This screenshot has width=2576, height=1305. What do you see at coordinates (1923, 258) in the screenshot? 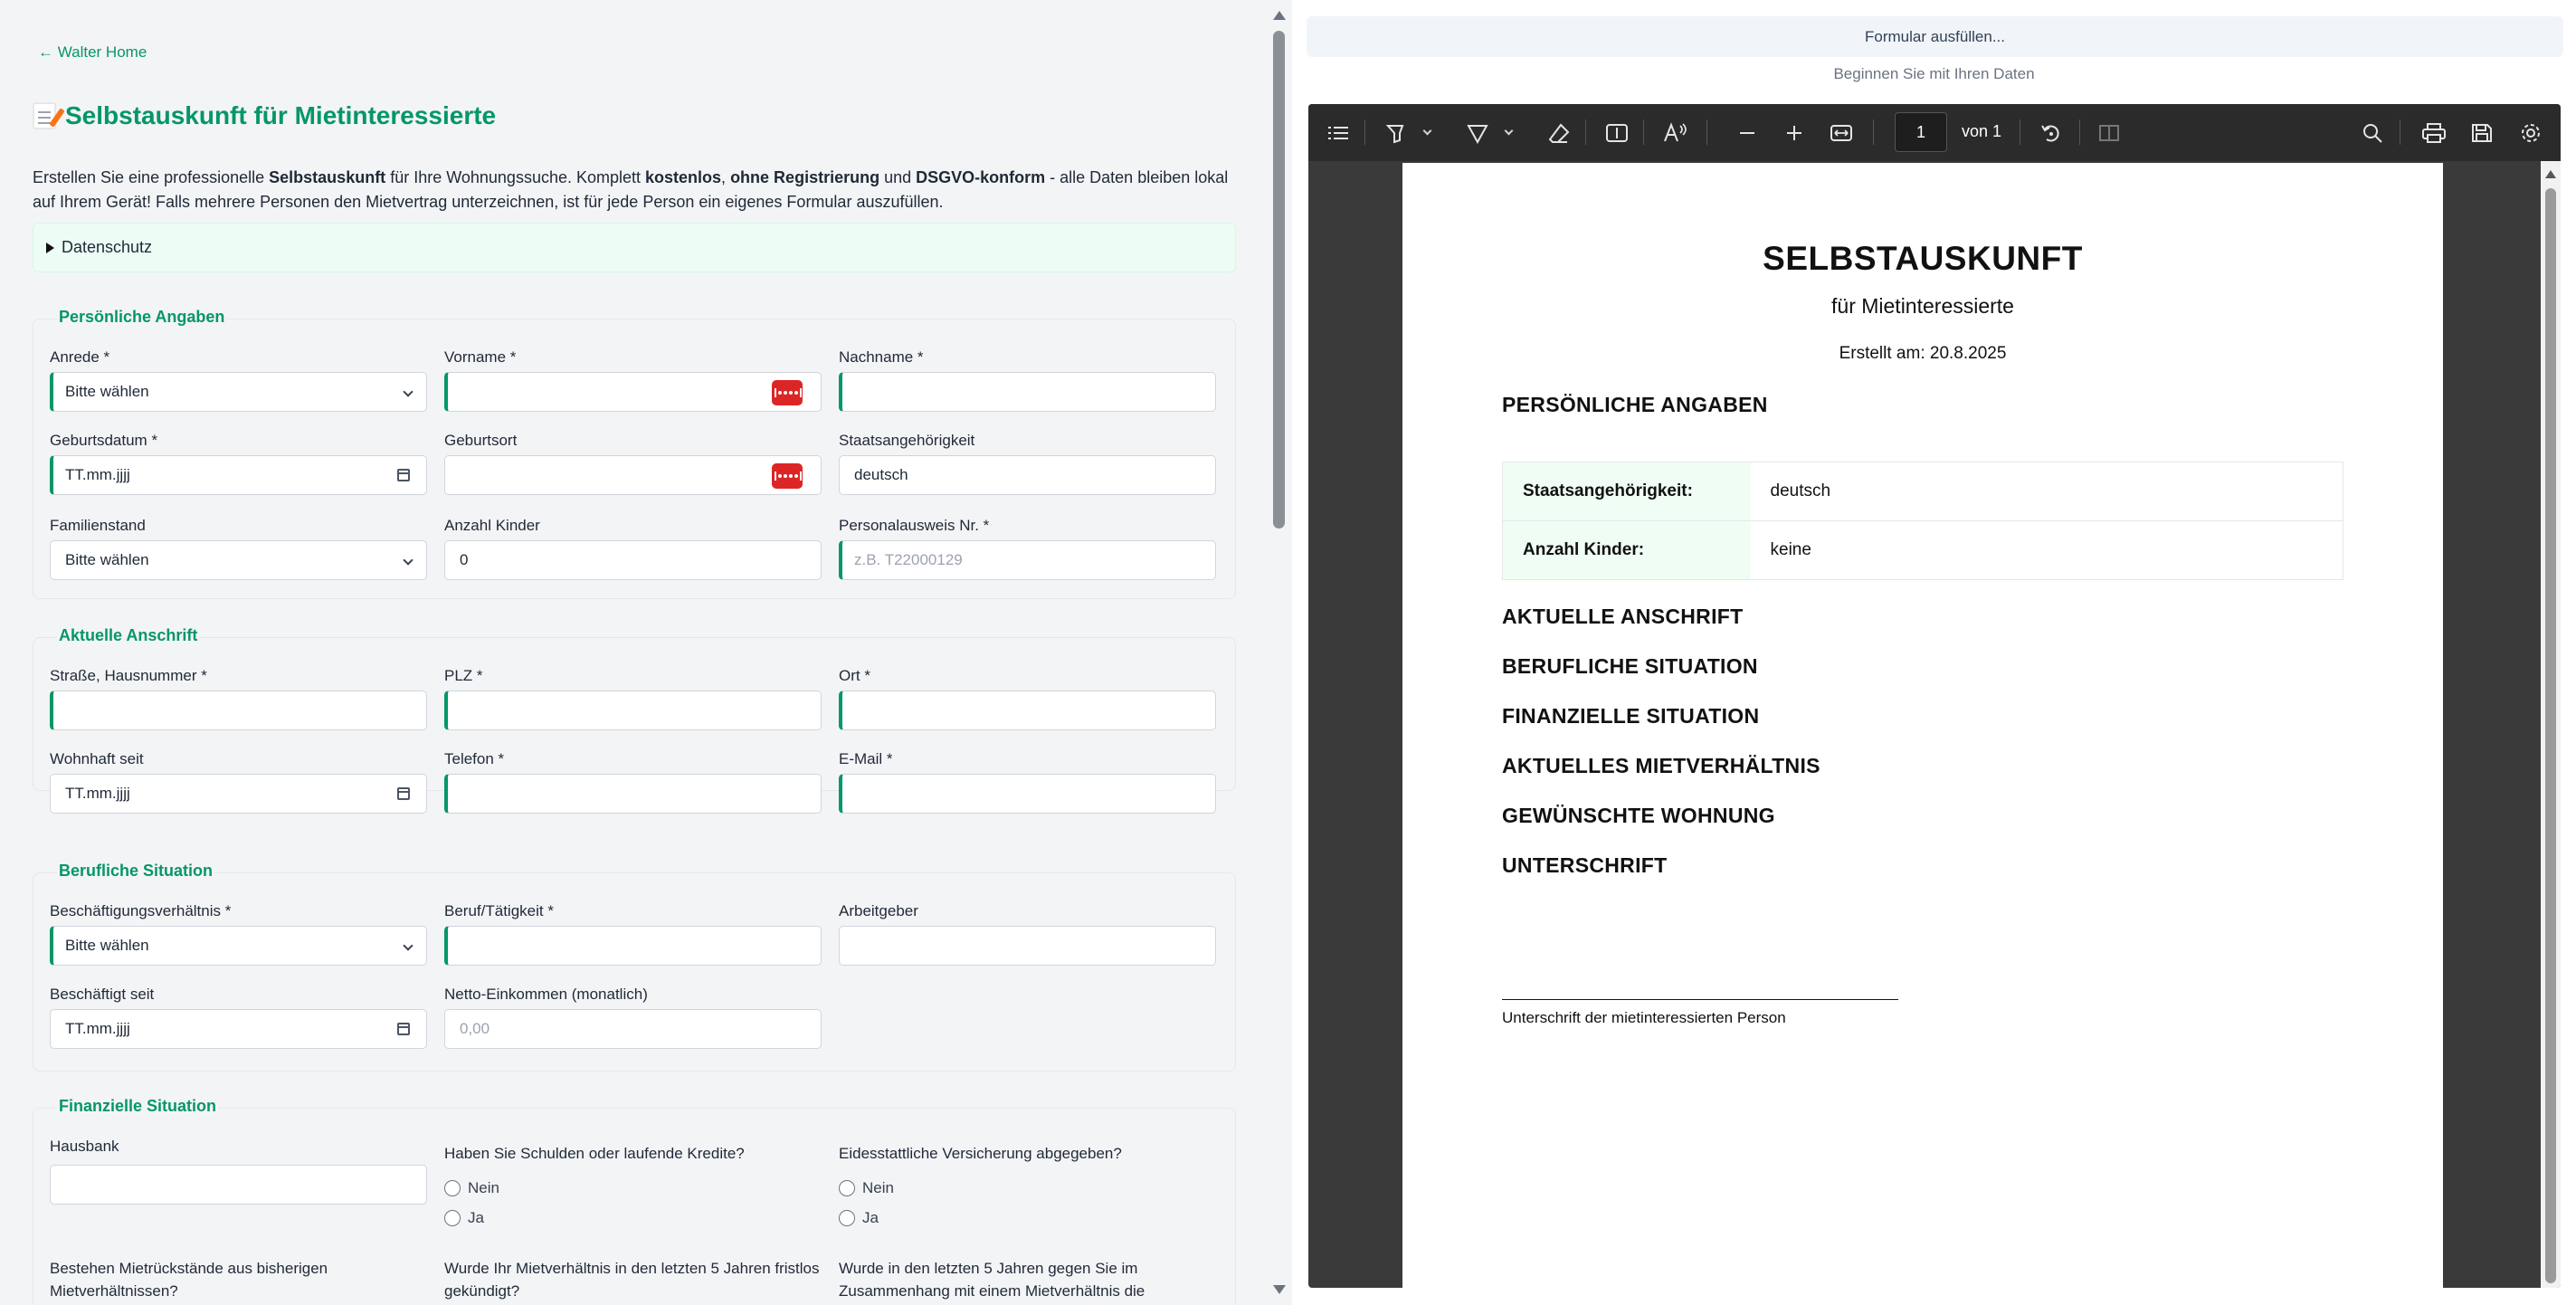
I see `pdf-title: SELBSTAUSKUNFT` at bounding box center [1923, 258].